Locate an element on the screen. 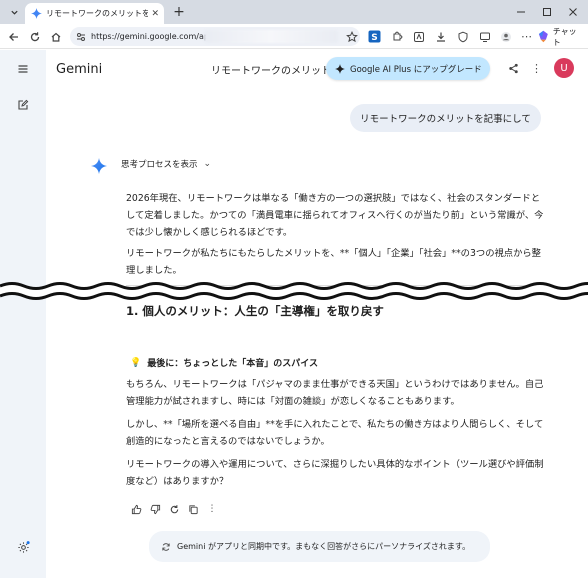 This screenshot has width=588, height=578. more-options-icon: ⋮ is located at coordinates (536, 68).